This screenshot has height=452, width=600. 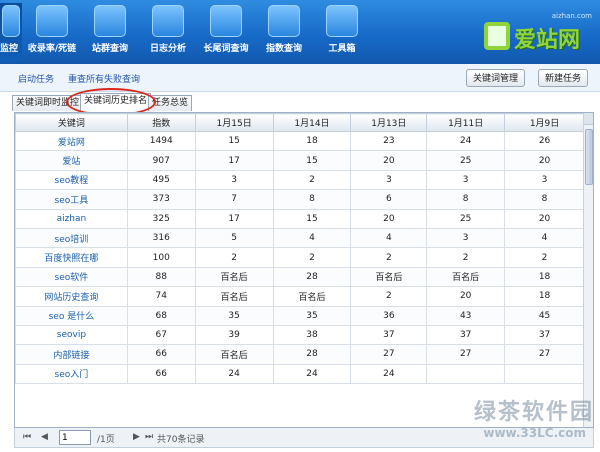 I want to click on toolbar-item-label: 站群查询, so click(x=109, y=49).